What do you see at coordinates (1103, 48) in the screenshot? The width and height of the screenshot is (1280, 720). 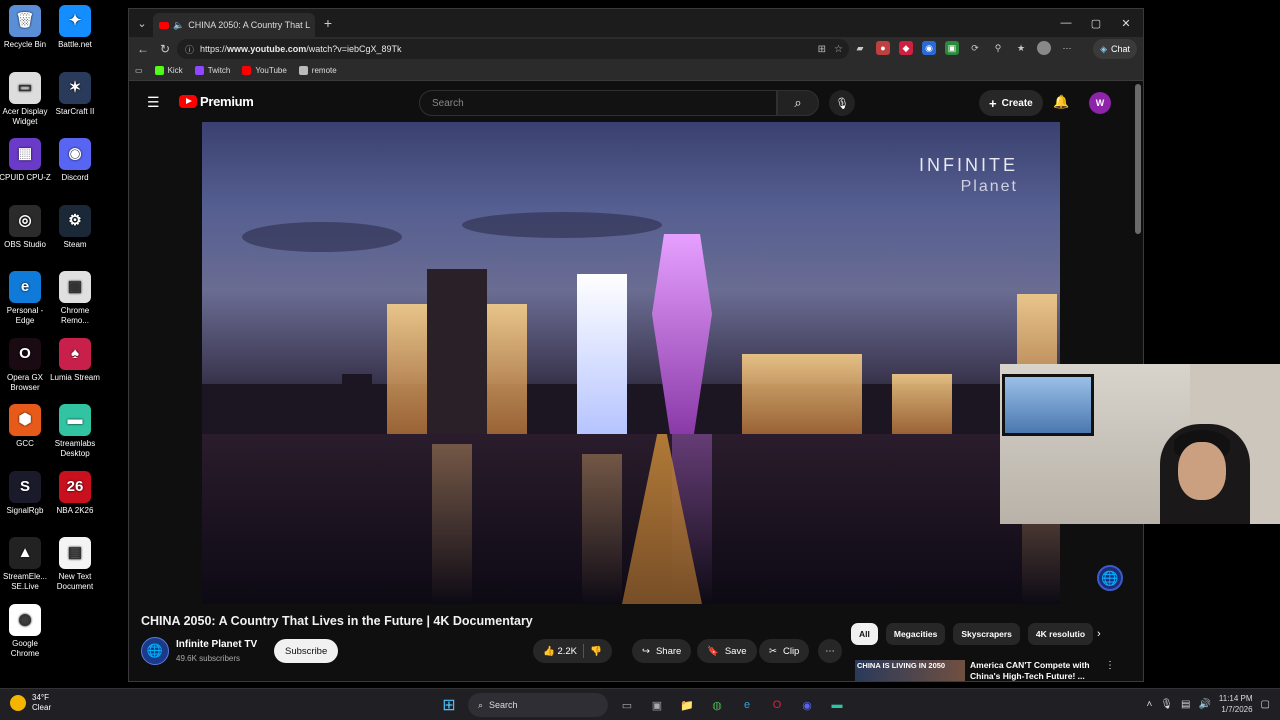 I see `copilot-icon: ◈` at bounding box center [1103, 48].